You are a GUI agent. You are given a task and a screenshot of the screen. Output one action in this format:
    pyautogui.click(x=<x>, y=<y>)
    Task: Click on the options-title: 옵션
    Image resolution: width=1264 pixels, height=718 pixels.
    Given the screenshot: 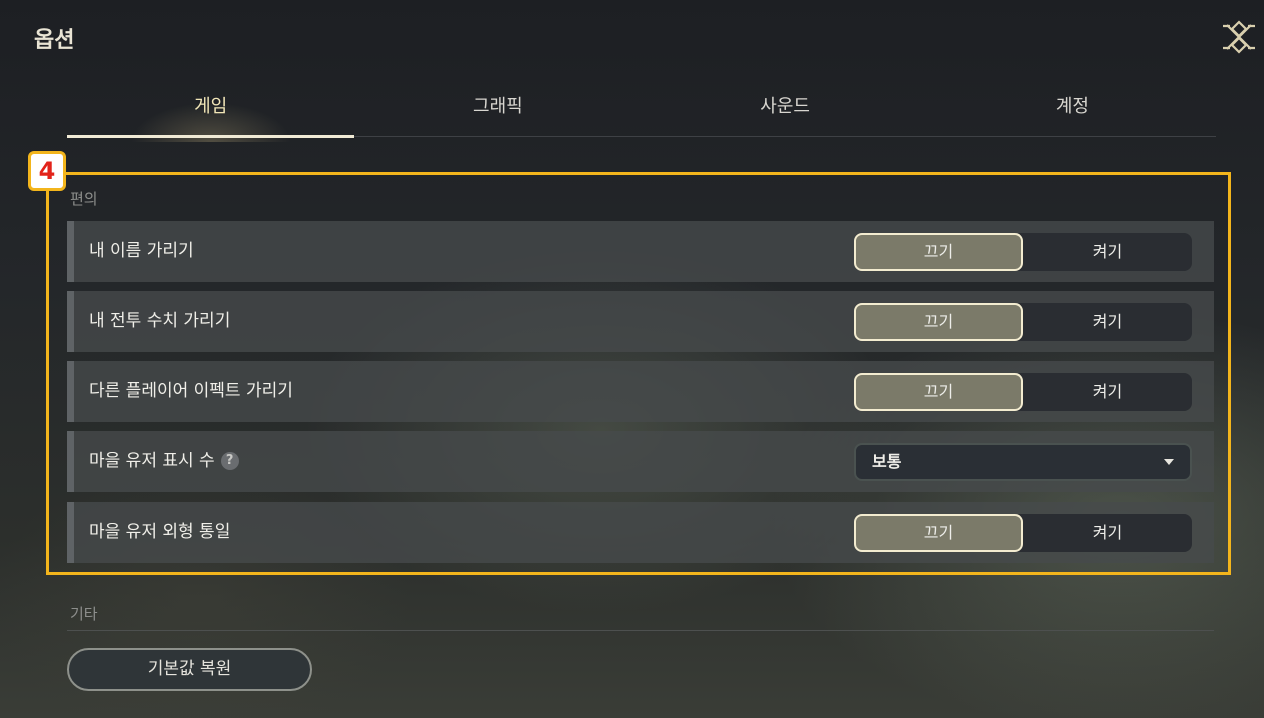 What is the action you would take?
    pyautogui.click(x=54, y=40)
    